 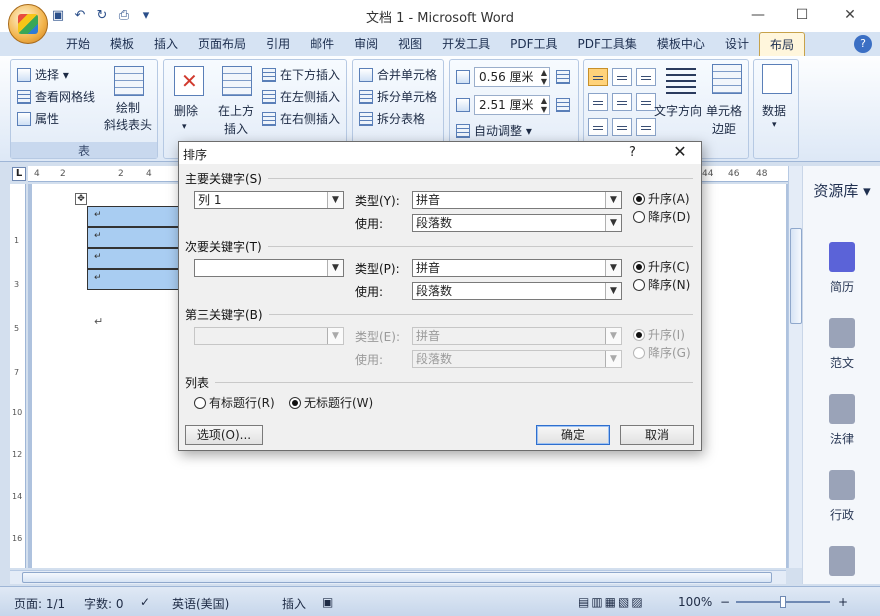 I want to click on secondary-key-select: ▼, so click(x=269, y=268).